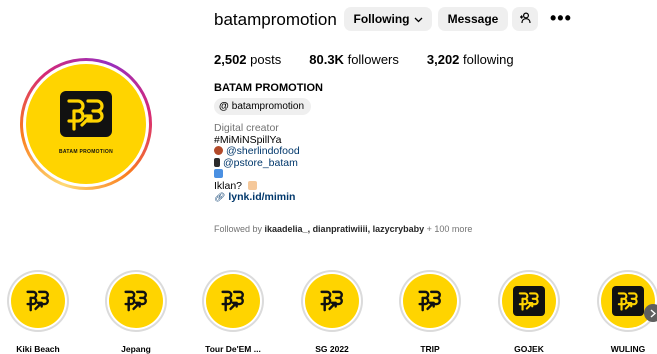 This screenshot has width=657, height=354. Describe the element at coordinates (443, 59) in the screenshot. I see `following-count: 3,202` at that location.